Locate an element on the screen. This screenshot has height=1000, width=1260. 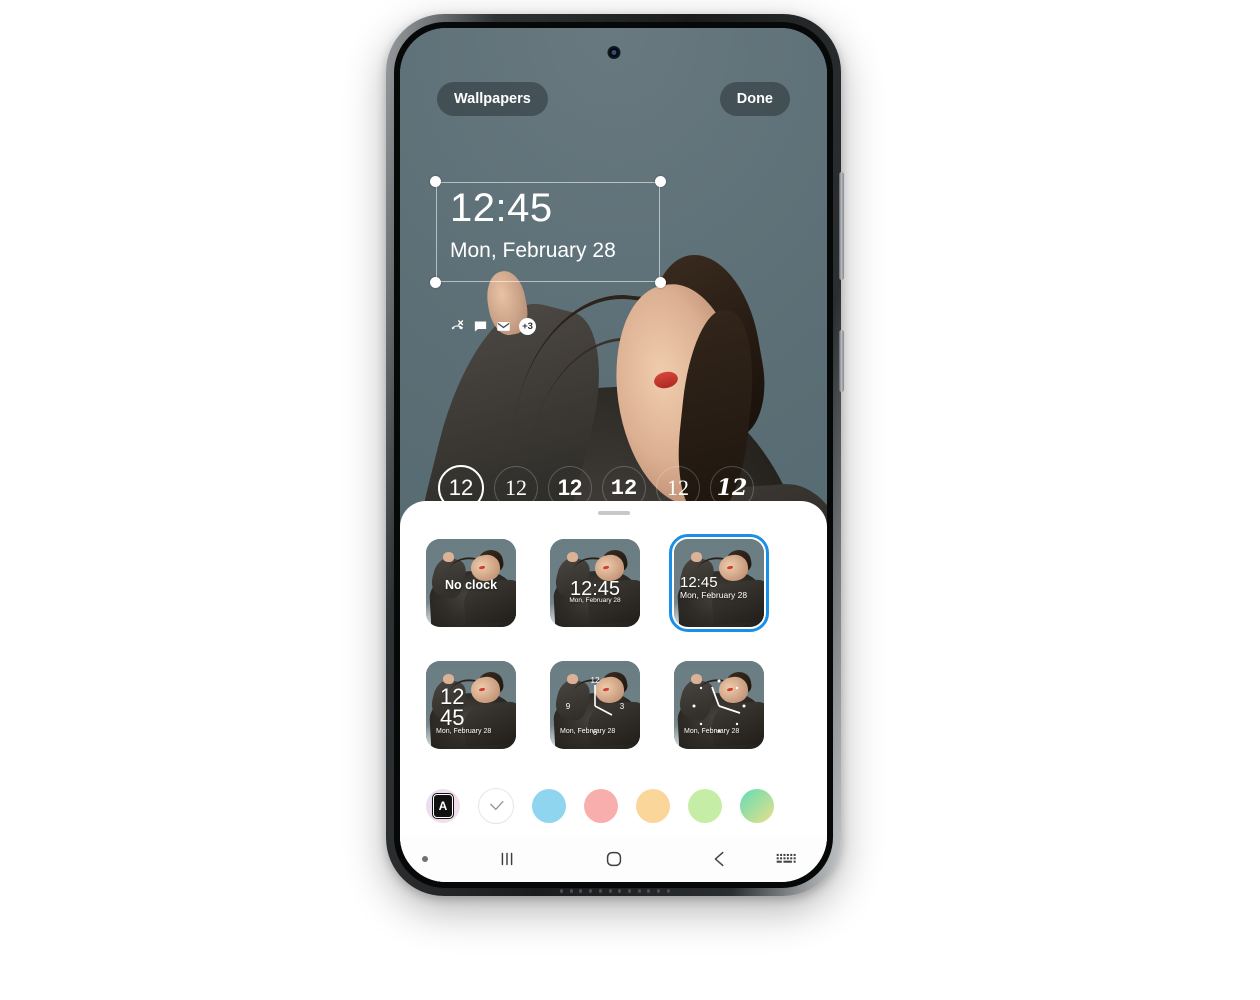
power-button is located at coordinates (841, 361).